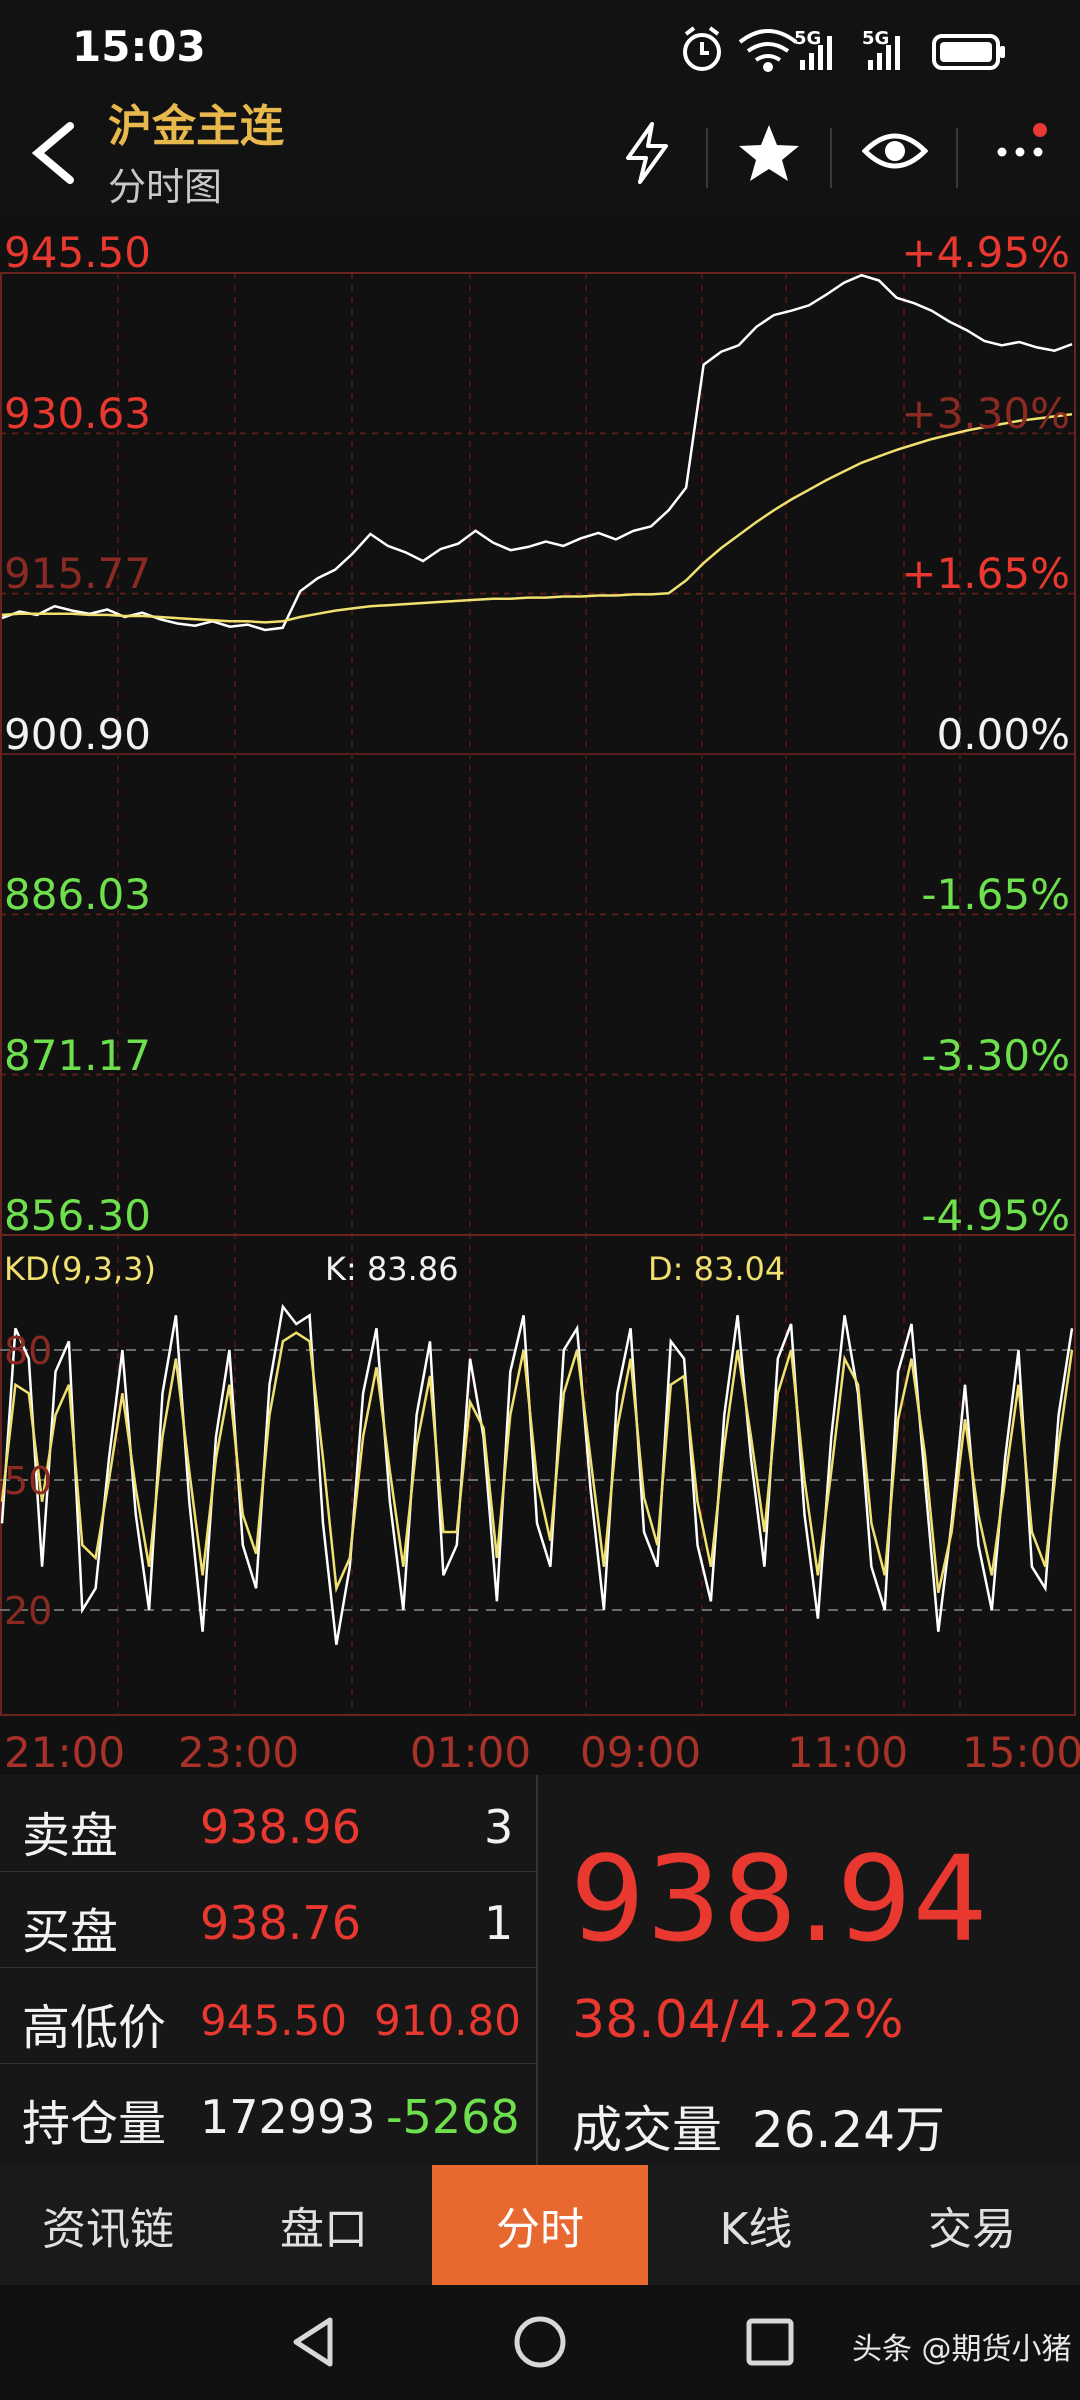 This screenshot has height=2400, width=1080. I want to click on back-icon, so click(52, 153).